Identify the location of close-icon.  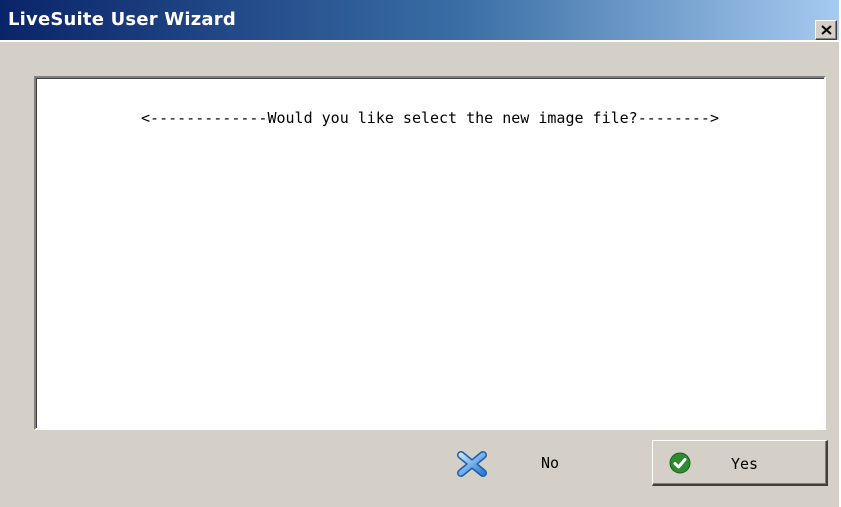
(826, 30).